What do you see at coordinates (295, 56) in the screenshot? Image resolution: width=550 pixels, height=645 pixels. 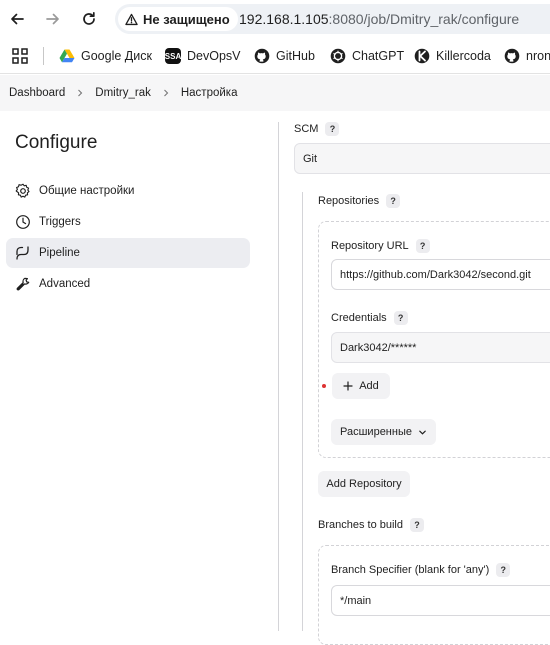 I see `bookmark-label: GitHub` at bounding box center [295, 56].